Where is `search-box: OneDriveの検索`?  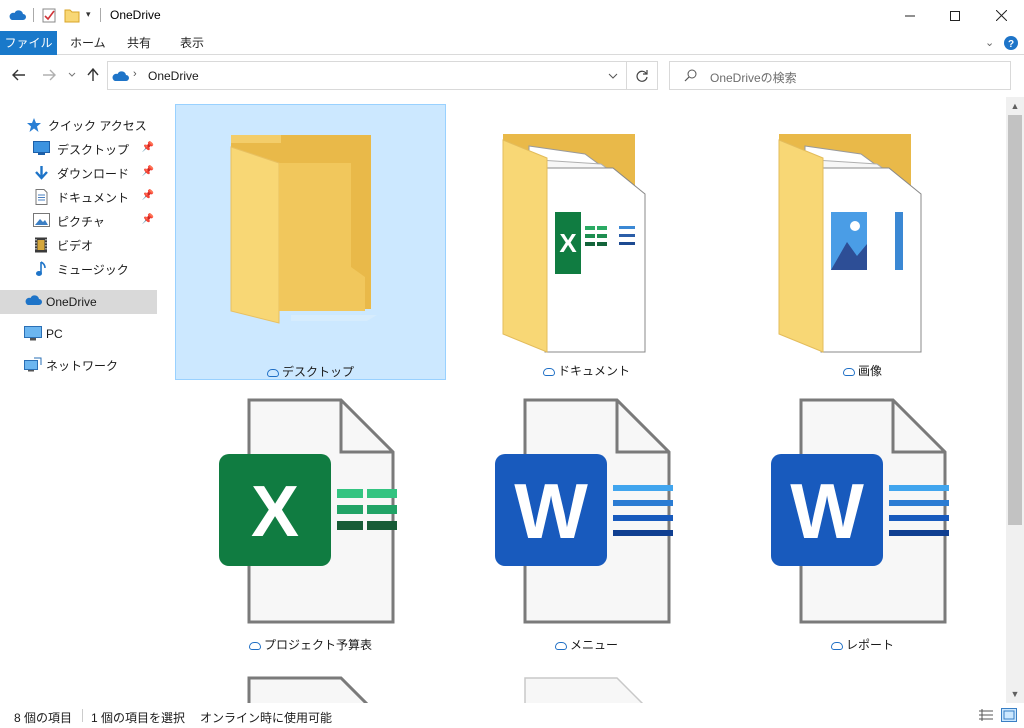 search-box: OneDriveの検索 is located at coordinates (840, 75).